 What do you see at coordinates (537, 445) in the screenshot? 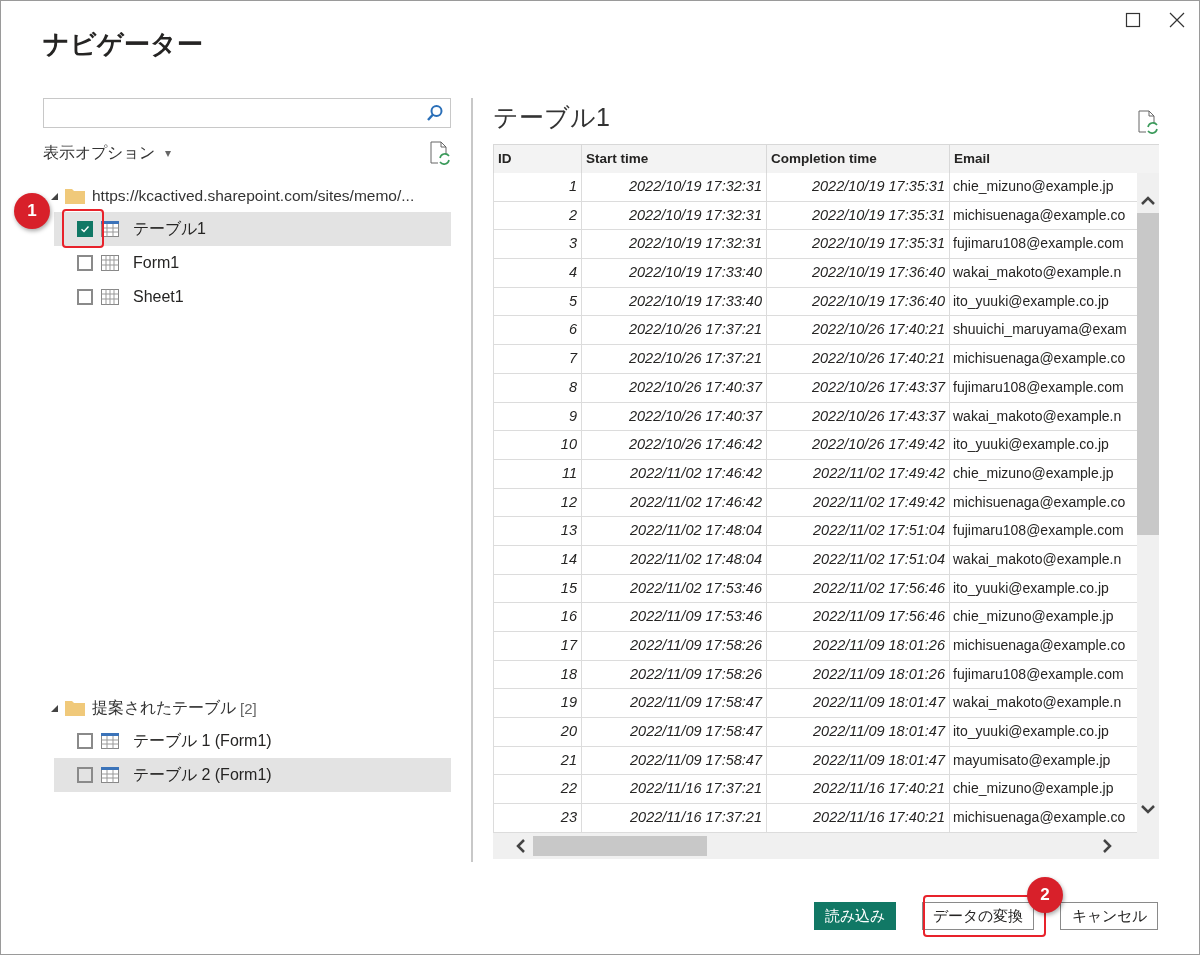
I see `table-cell: 10` at bounding box center [537, 445].